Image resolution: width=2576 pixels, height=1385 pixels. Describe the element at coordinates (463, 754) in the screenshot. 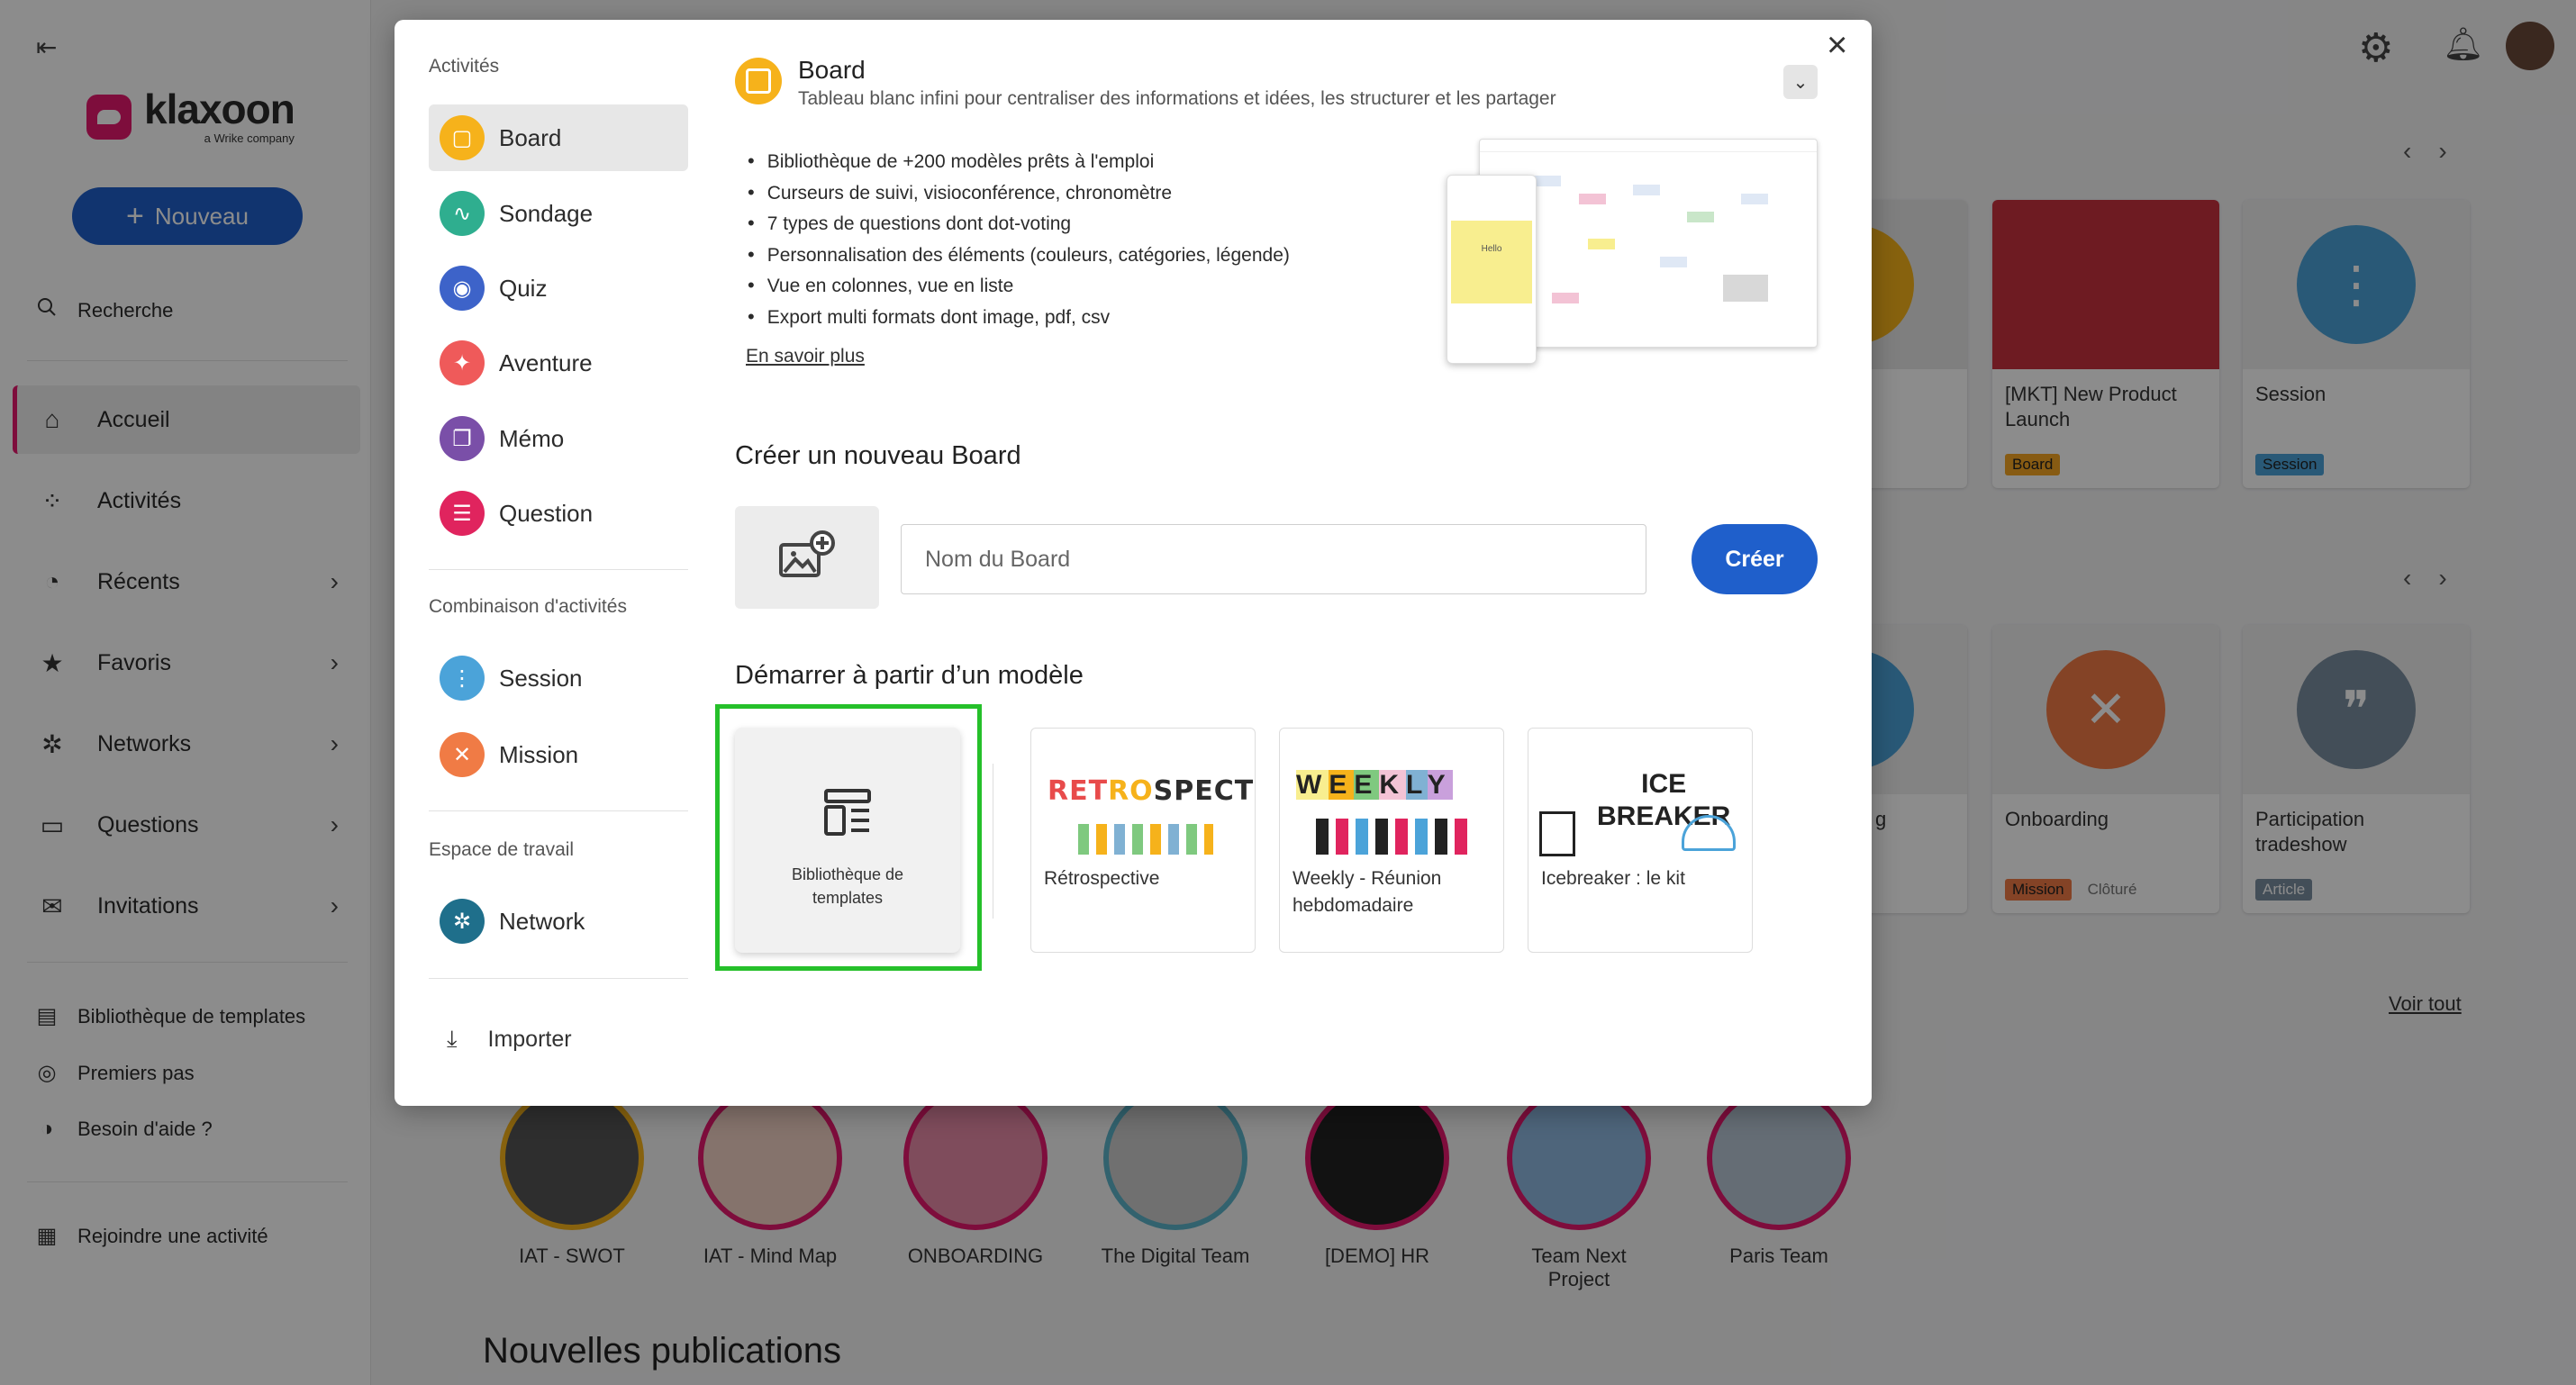

I see `mission-icon: ✕` at that location.